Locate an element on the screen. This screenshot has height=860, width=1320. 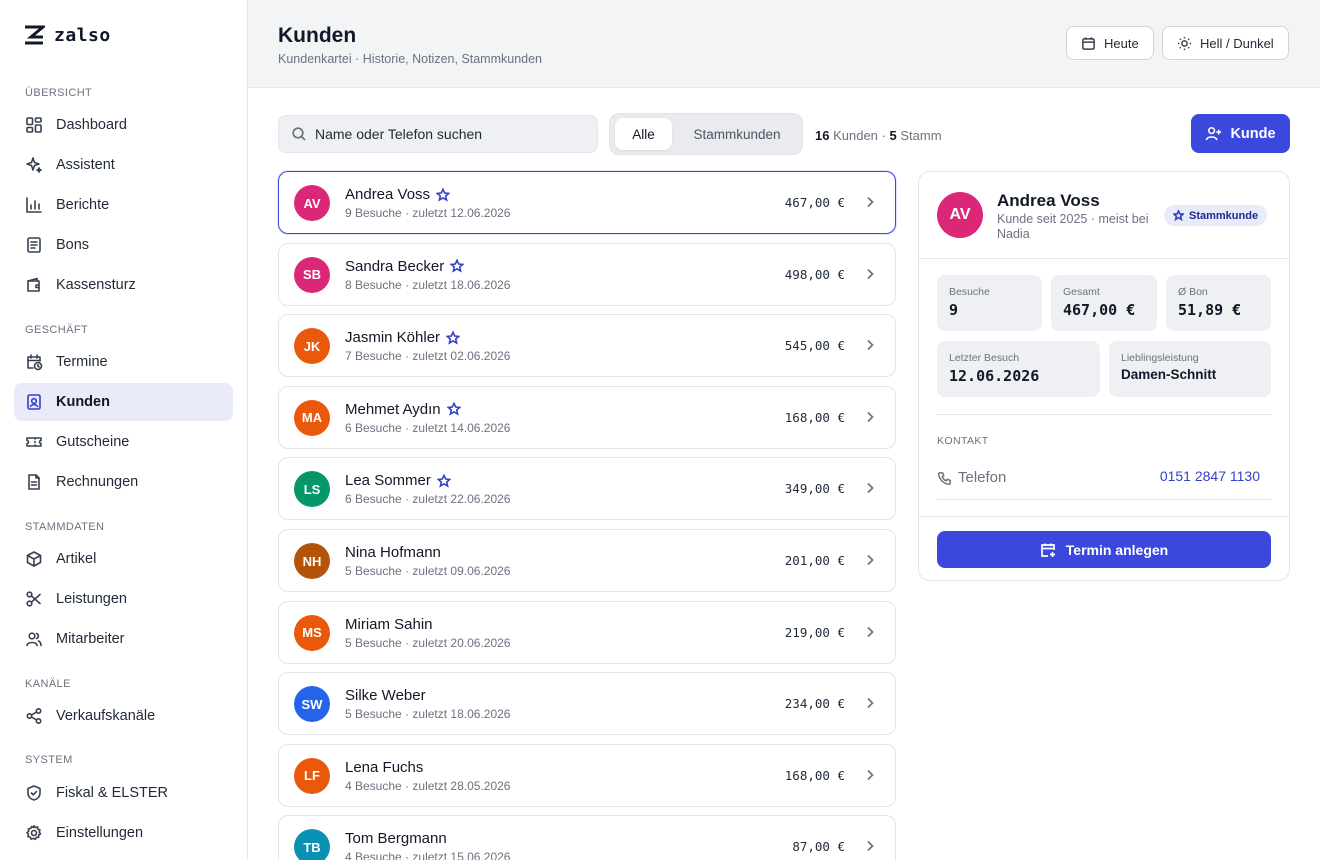
nav-item-artikel: Artikel is located at coordinates (123, 559).